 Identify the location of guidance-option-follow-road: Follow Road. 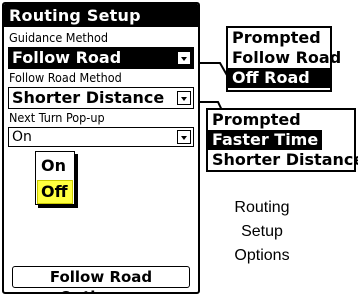
(284, 58).